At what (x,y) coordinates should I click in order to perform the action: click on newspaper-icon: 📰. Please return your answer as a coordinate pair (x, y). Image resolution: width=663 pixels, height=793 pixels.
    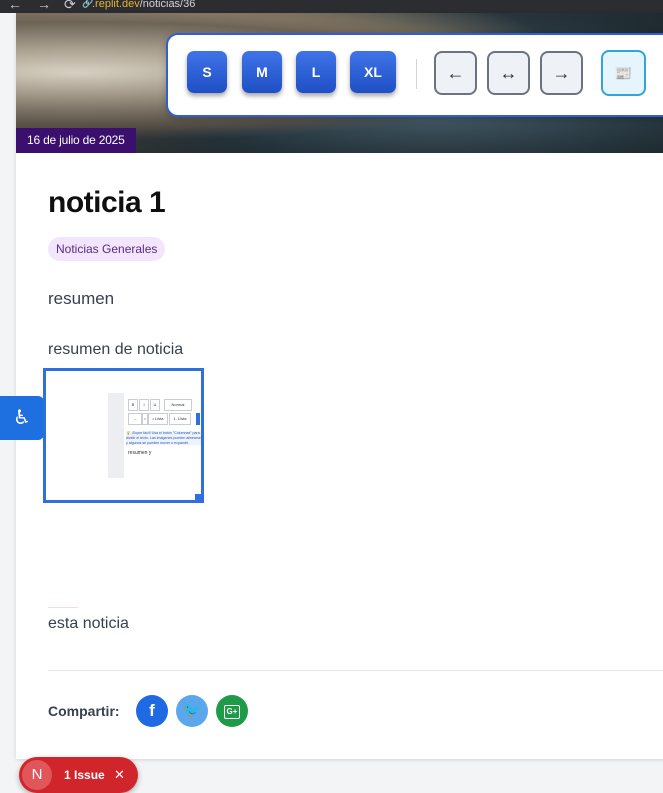
    Looking at the image, I should click on (623, 73).